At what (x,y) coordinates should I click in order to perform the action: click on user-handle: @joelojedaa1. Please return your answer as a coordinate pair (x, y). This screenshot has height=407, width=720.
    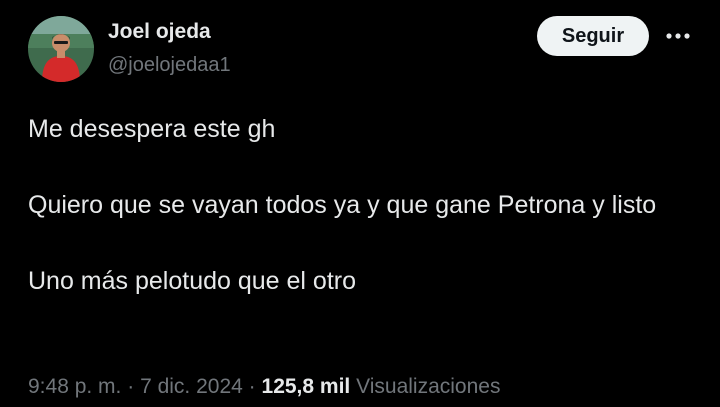
    Looking at the image, I should click on (169, 65).